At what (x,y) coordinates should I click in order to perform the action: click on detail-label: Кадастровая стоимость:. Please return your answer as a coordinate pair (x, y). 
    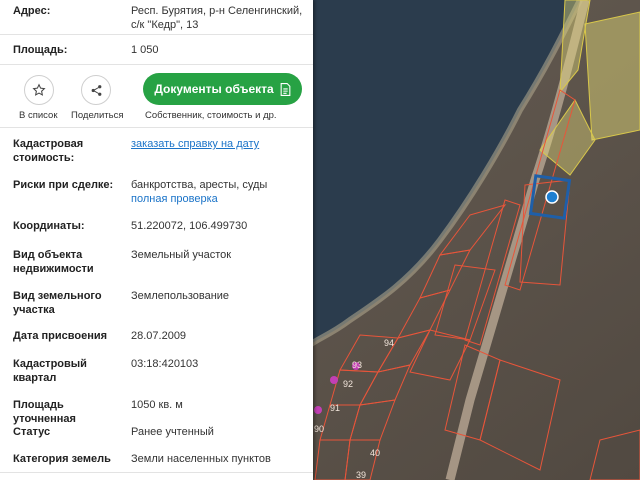
    Looking at the image, I should click on (48, 151).